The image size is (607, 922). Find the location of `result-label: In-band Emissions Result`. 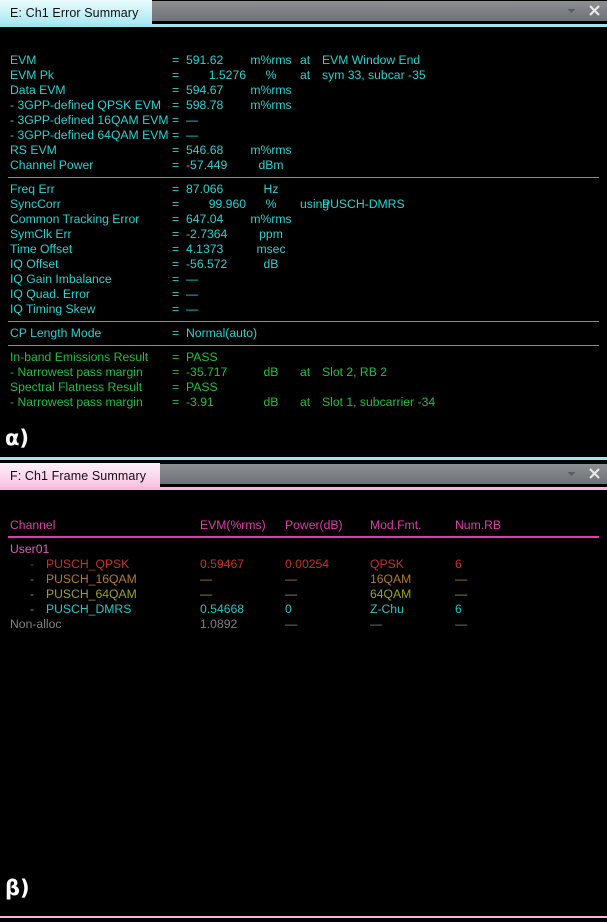

result-label: In-band Emissions Result is located at coordinates (79, 357).